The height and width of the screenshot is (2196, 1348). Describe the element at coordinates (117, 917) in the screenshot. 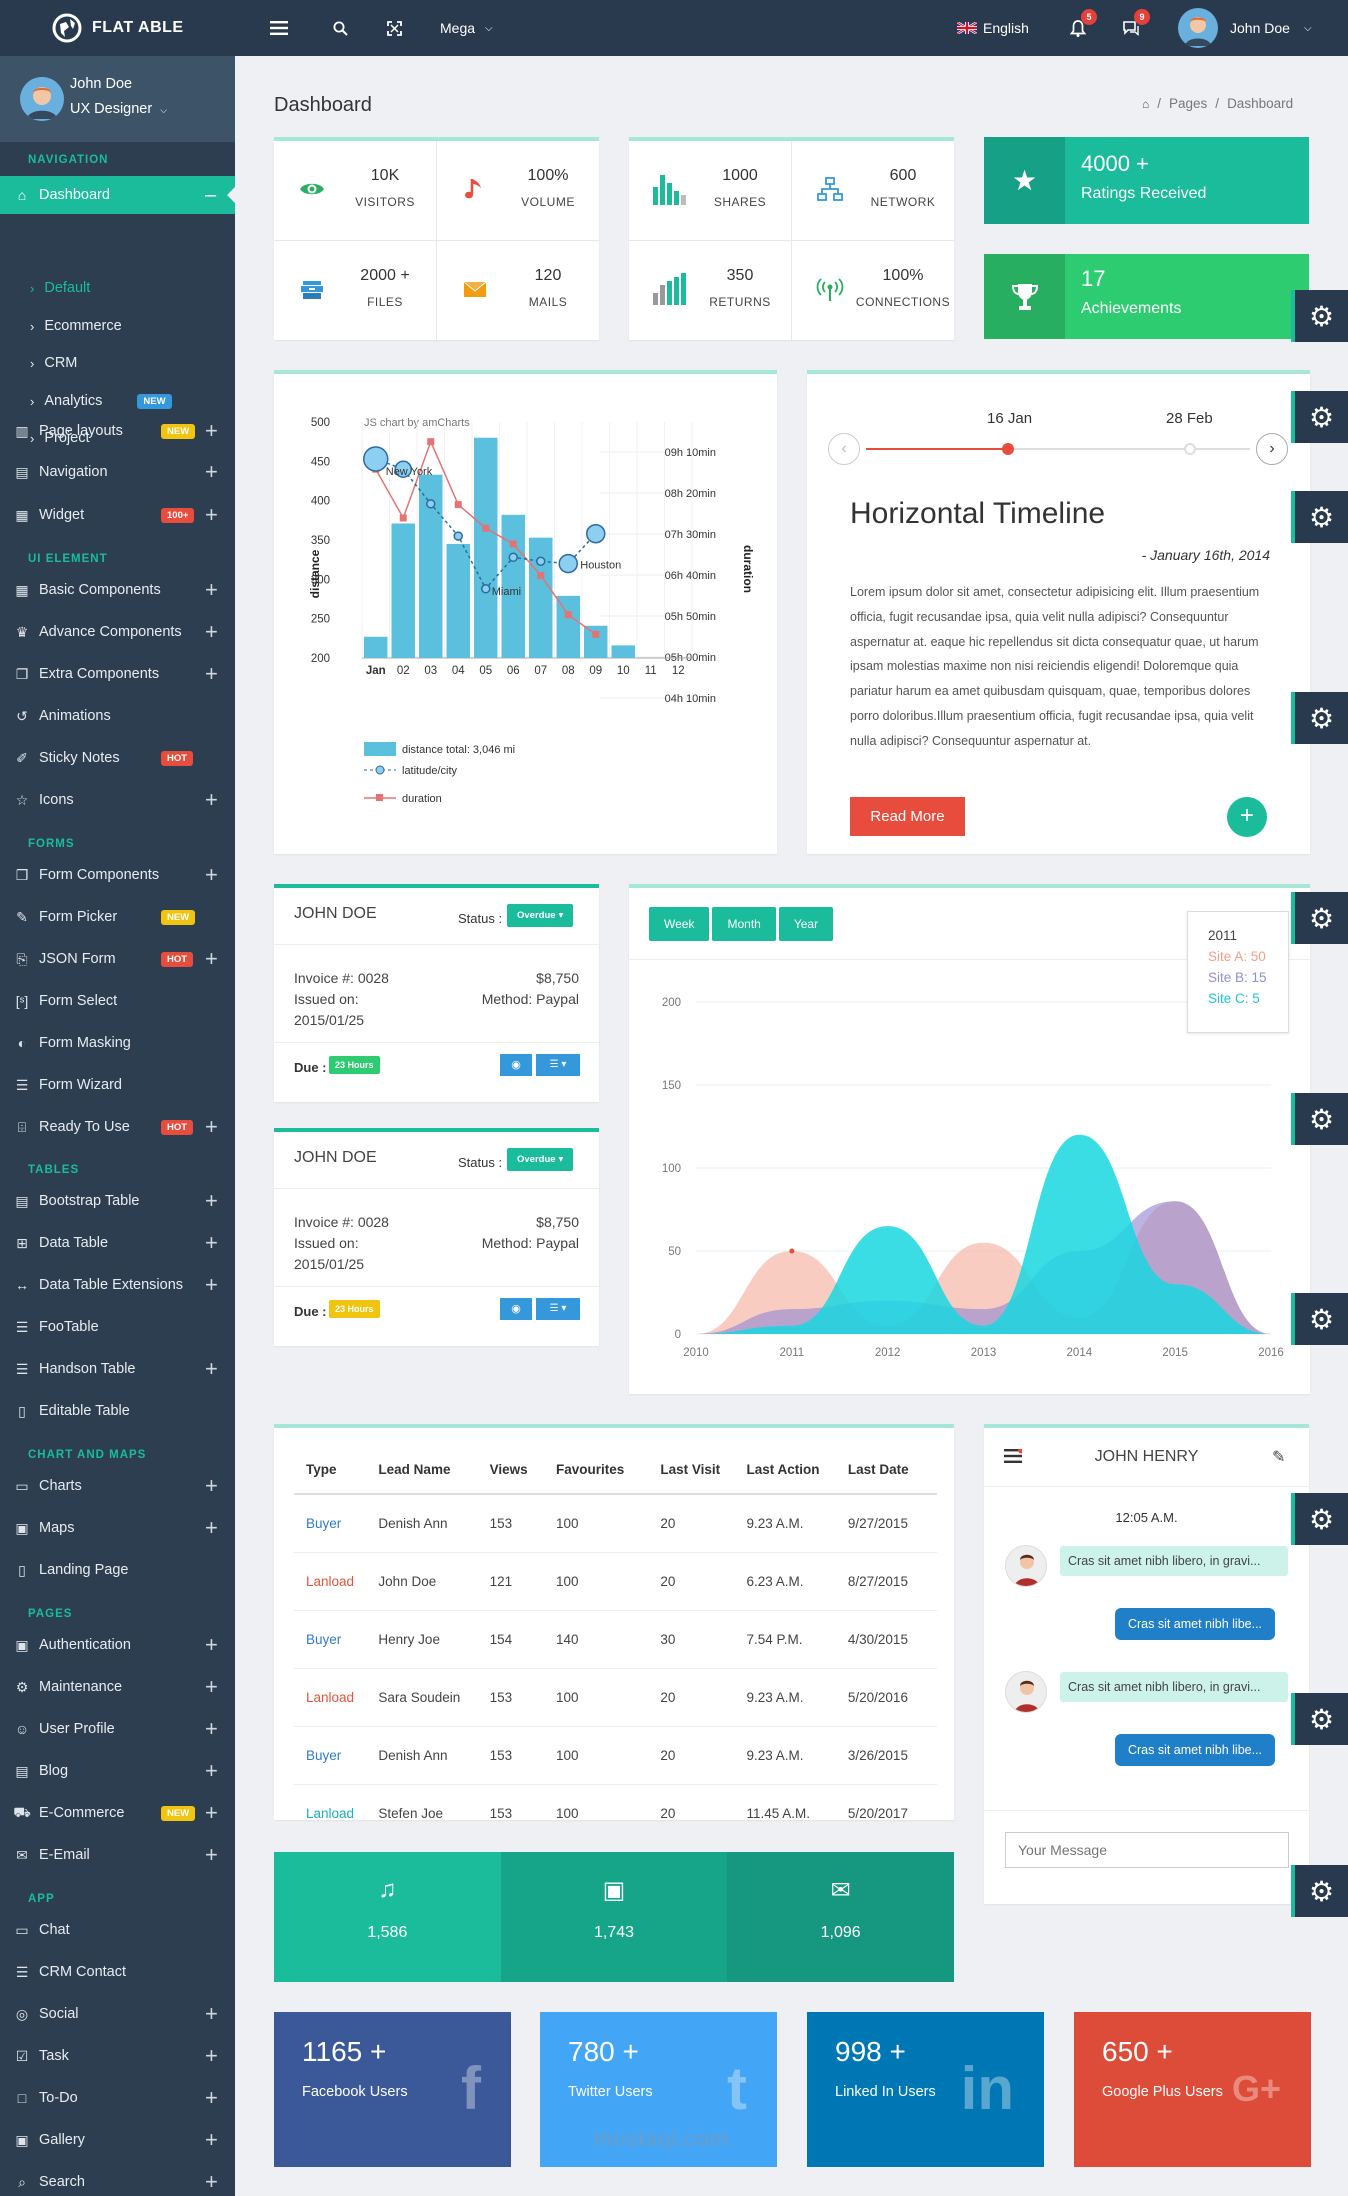

I see `sidebar-item-form-picker: ✎ Form Picker NEW` at that location.